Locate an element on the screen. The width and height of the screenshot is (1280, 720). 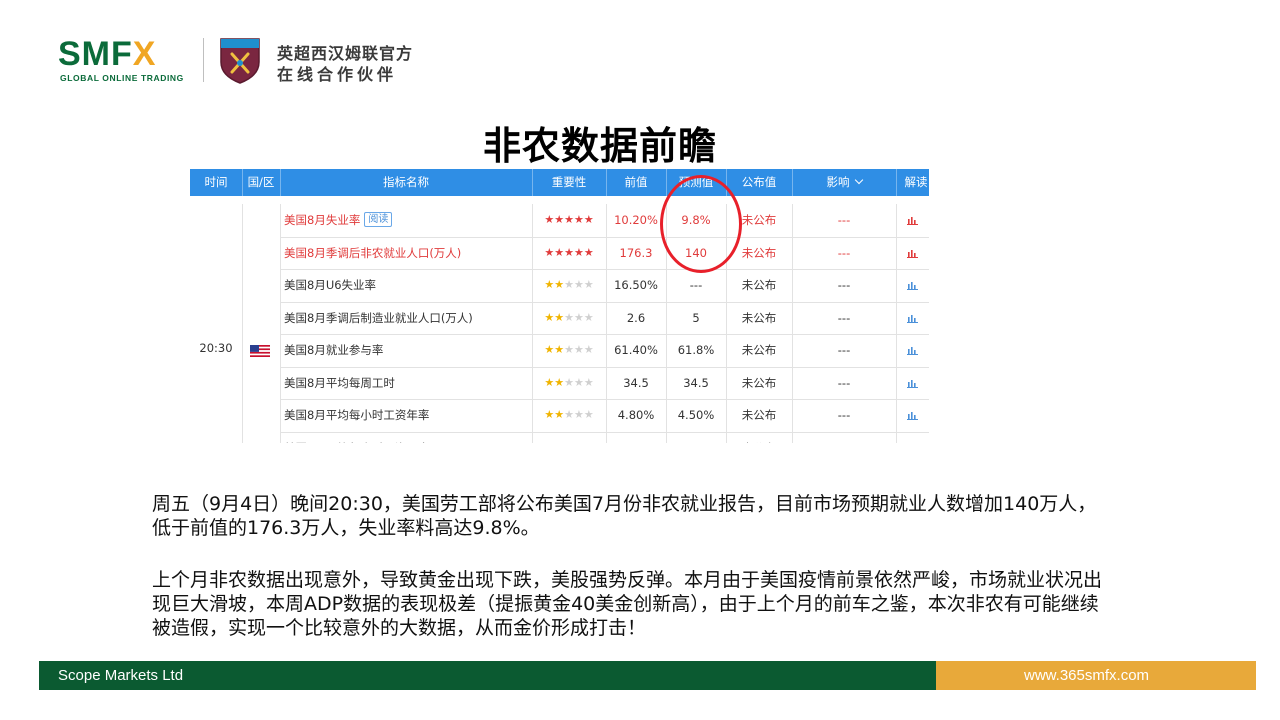
table-row: 美国8月失业率 阅读 ★★★★★ 10.20% 9.8% 未公布 --- is located at coordinates (559, 220).